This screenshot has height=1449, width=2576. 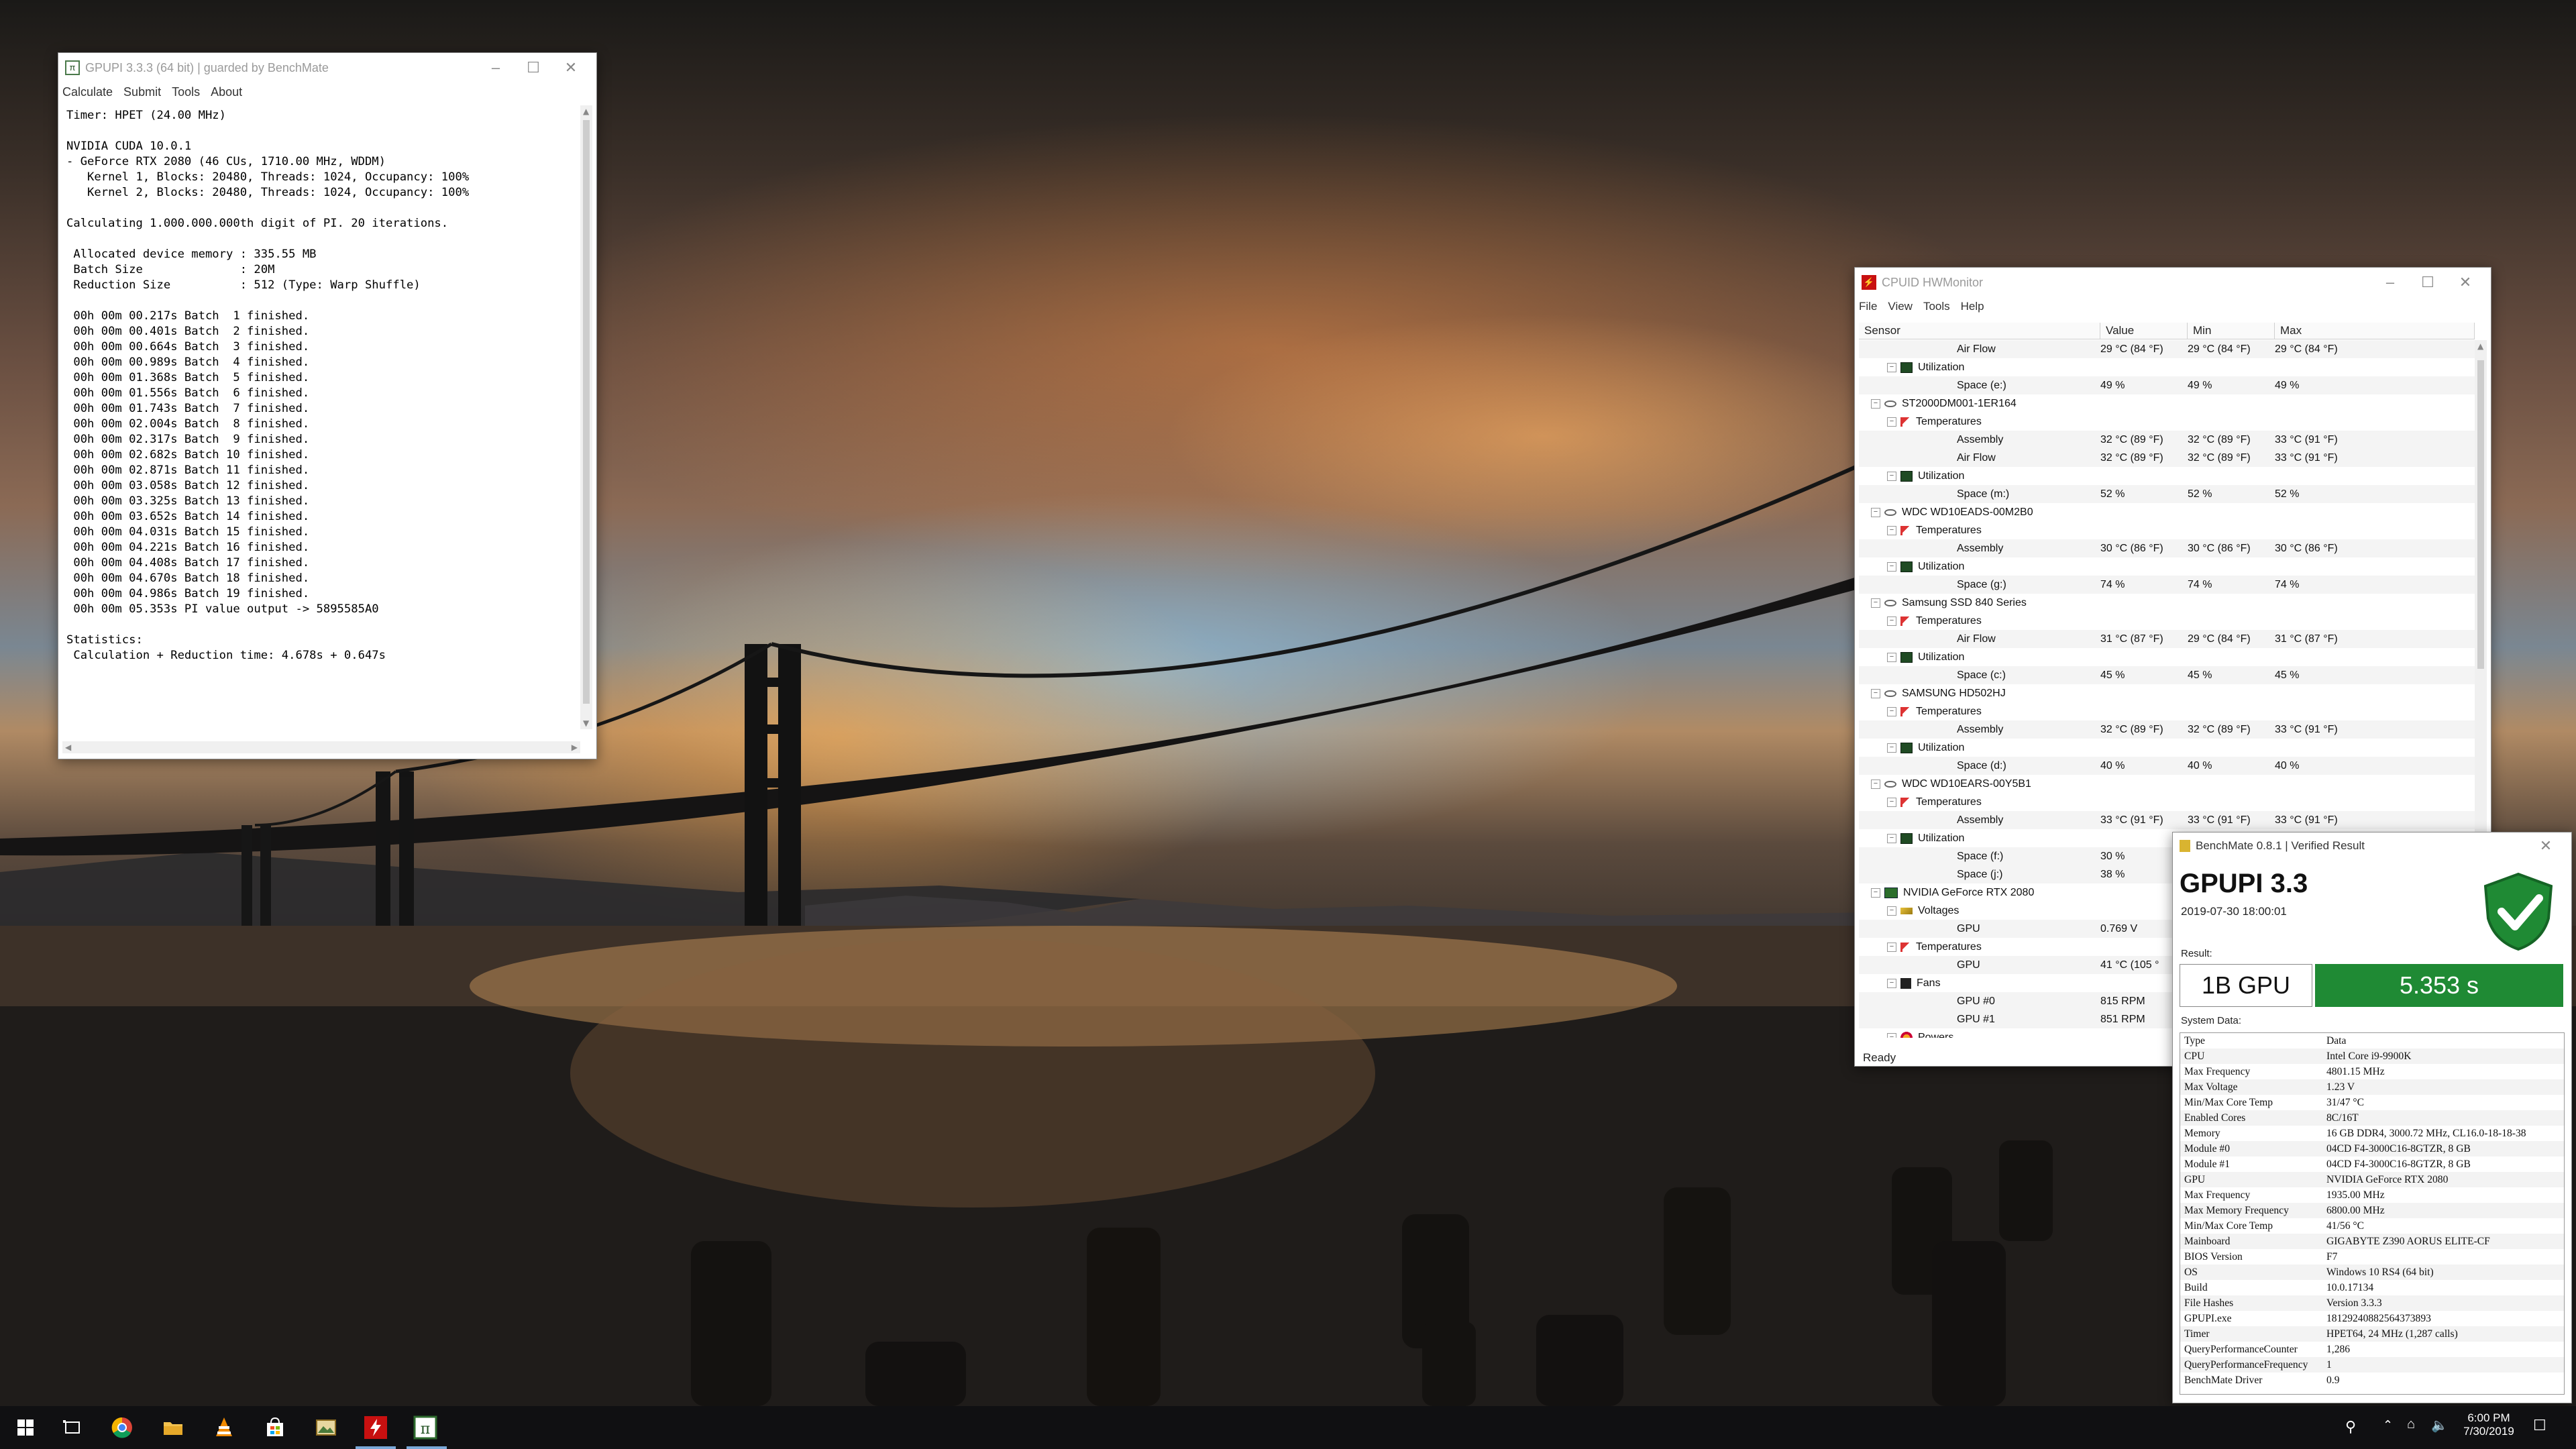 I want to click on column-header-value: Value, so click(x=2144, y=331).